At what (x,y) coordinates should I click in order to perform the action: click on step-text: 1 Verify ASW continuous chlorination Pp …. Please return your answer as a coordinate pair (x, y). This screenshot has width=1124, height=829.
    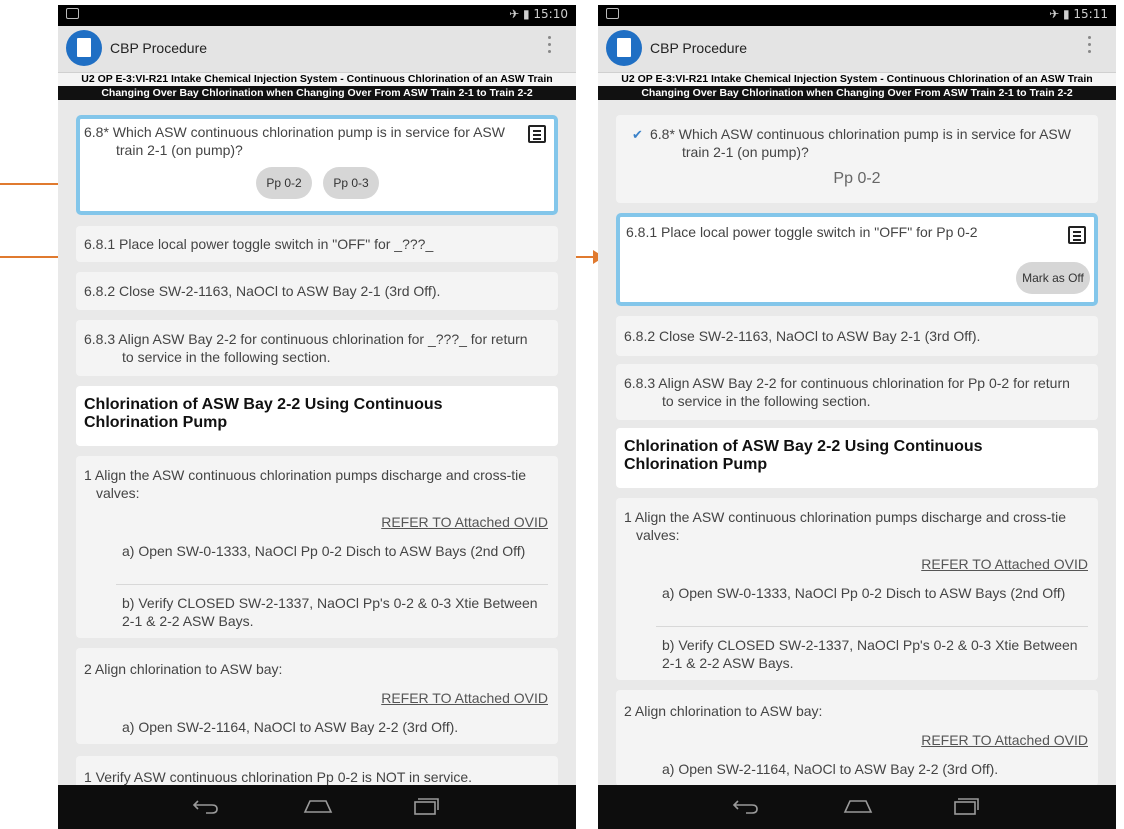
    Looking at the image, I should click on (278, 777).